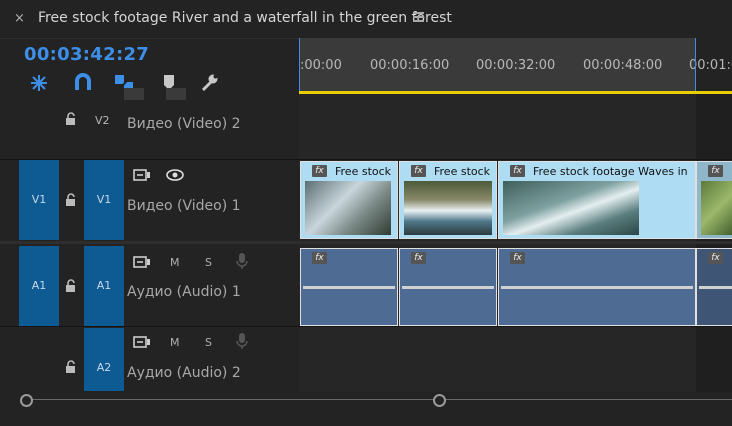 The width and height of the screenshot is (732, 426). I want to click on clip-label: Free stock footage Waves in a, so click(611, 171).